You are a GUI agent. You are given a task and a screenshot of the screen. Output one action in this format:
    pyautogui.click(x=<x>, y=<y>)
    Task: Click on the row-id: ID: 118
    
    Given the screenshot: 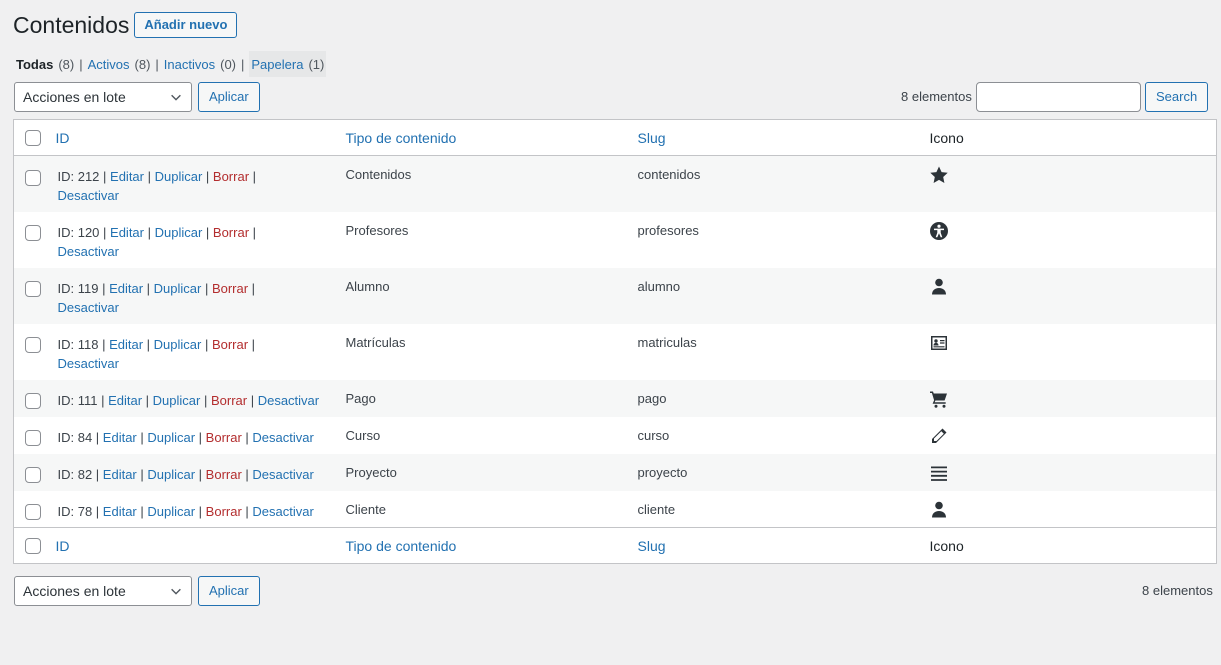 What is the action you would take?
    pyautogui.click(x=78, y=344)
    